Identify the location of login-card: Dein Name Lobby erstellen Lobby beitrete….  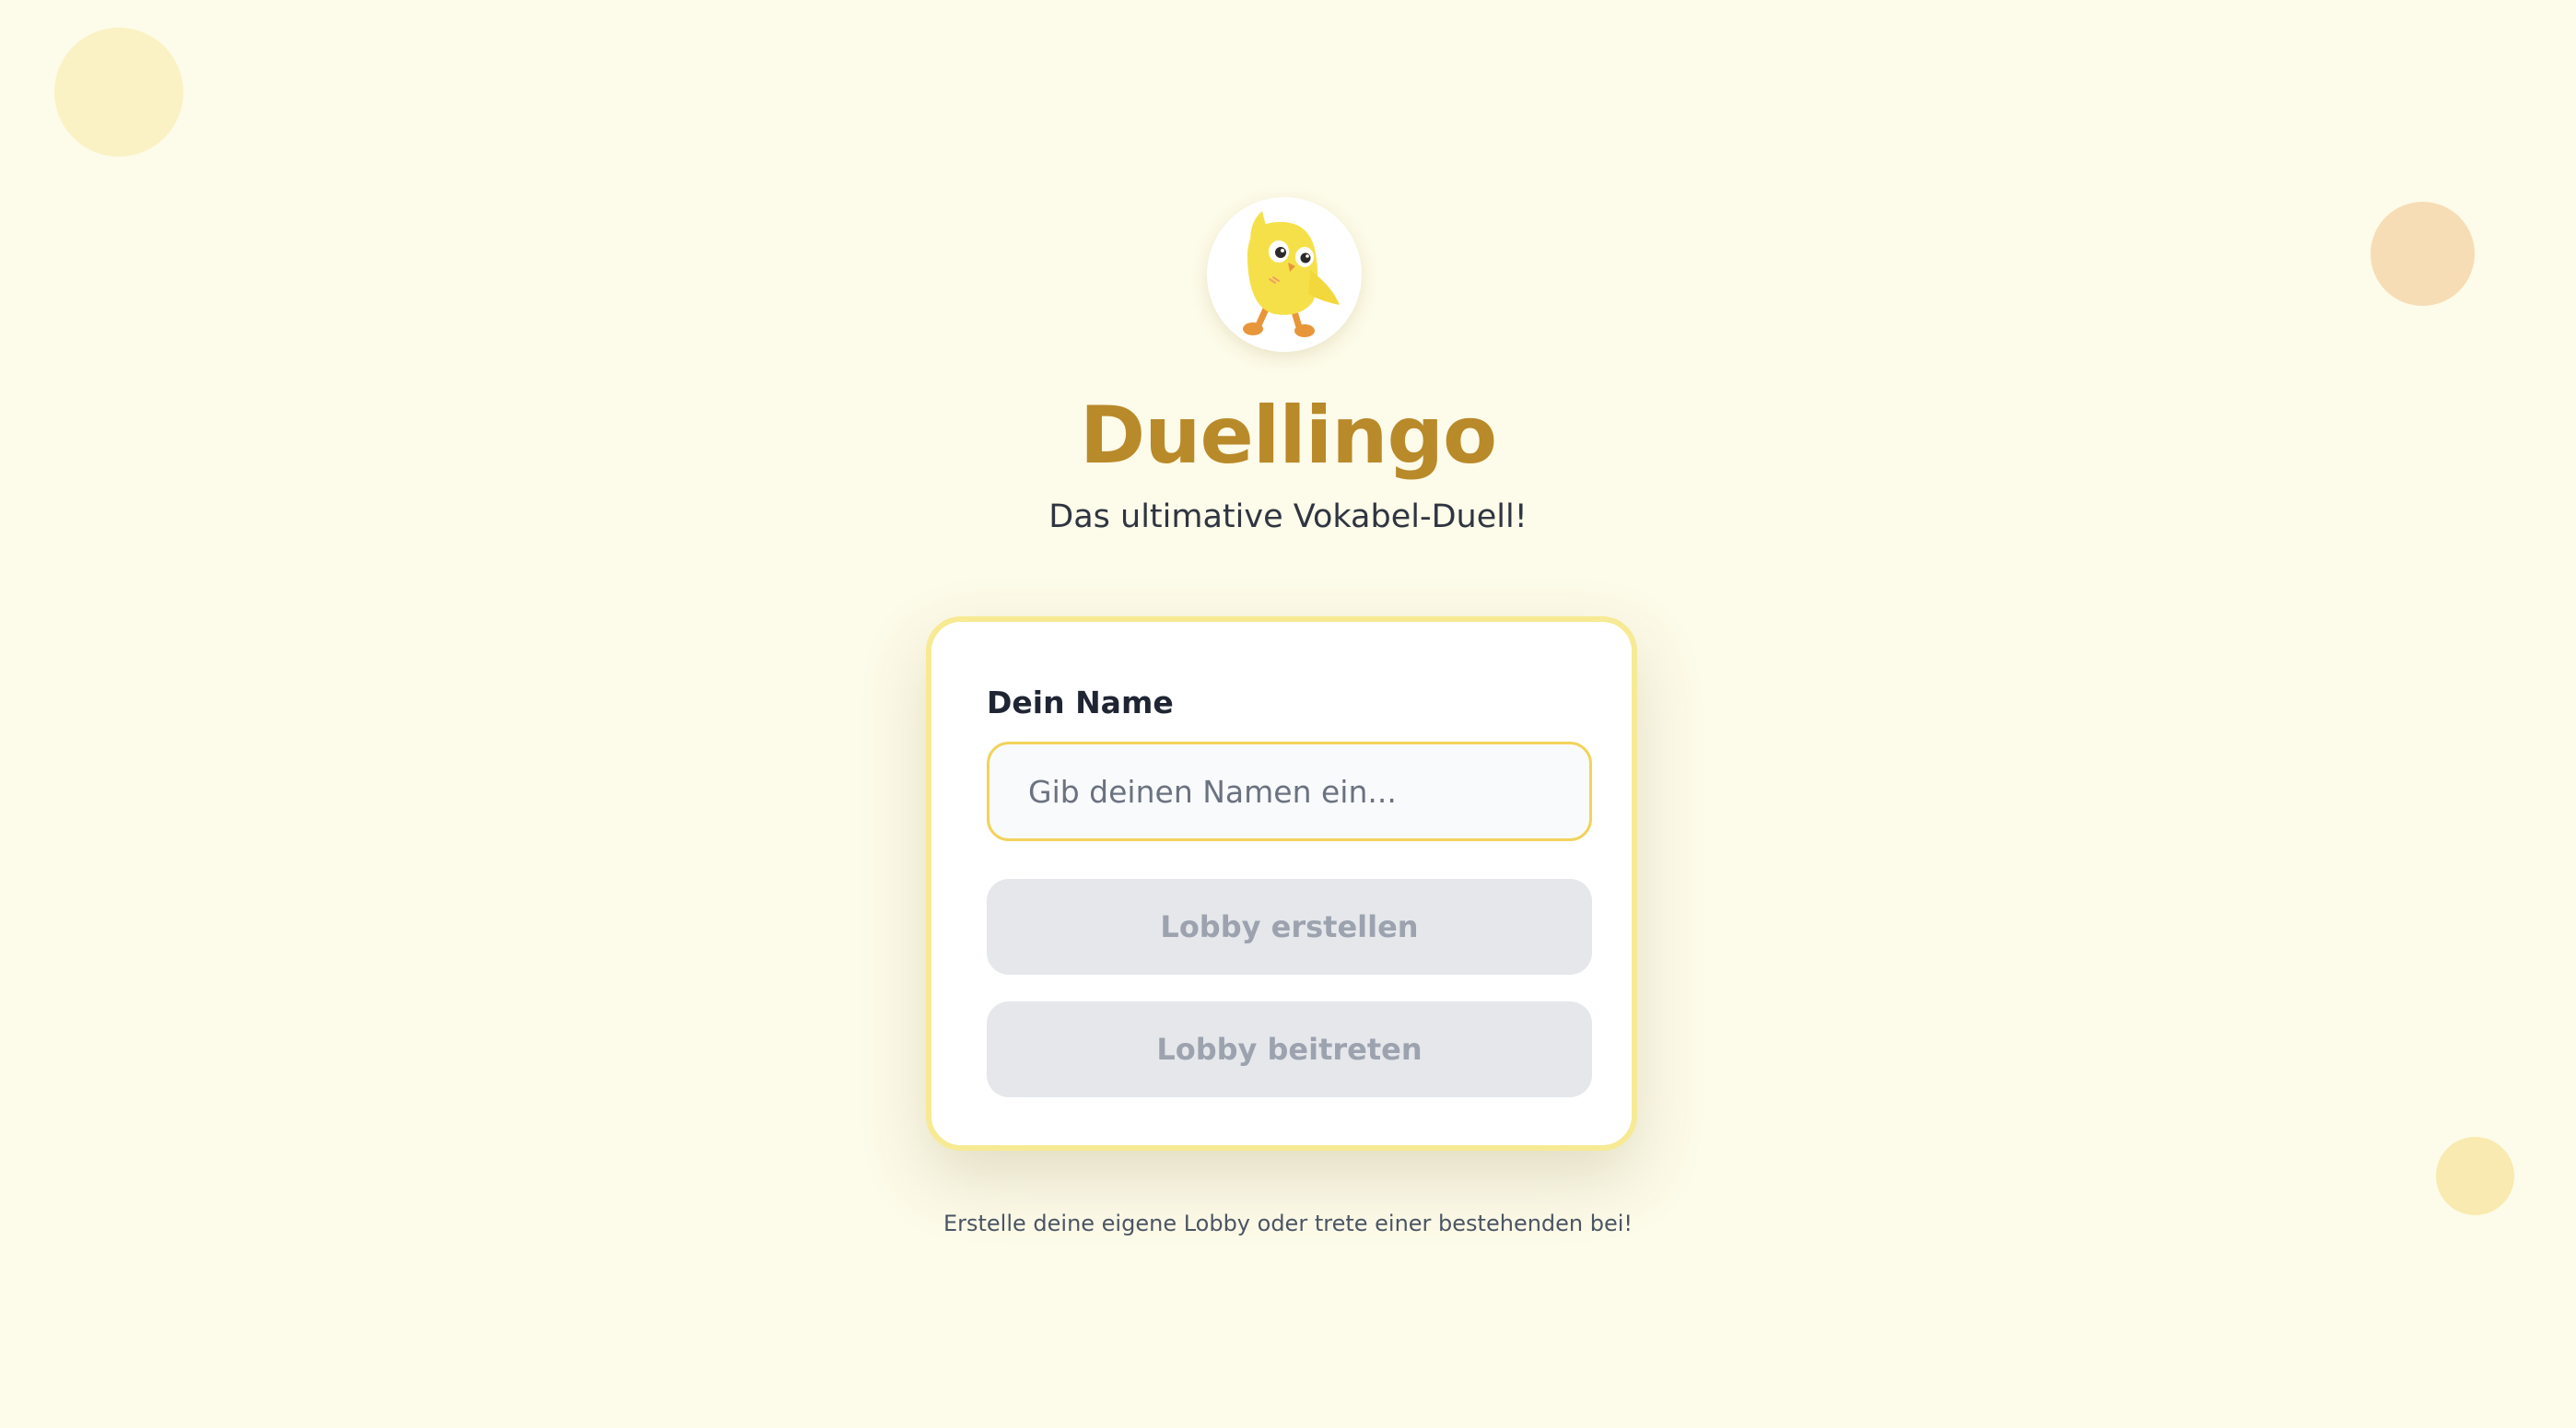
(1281, 883).